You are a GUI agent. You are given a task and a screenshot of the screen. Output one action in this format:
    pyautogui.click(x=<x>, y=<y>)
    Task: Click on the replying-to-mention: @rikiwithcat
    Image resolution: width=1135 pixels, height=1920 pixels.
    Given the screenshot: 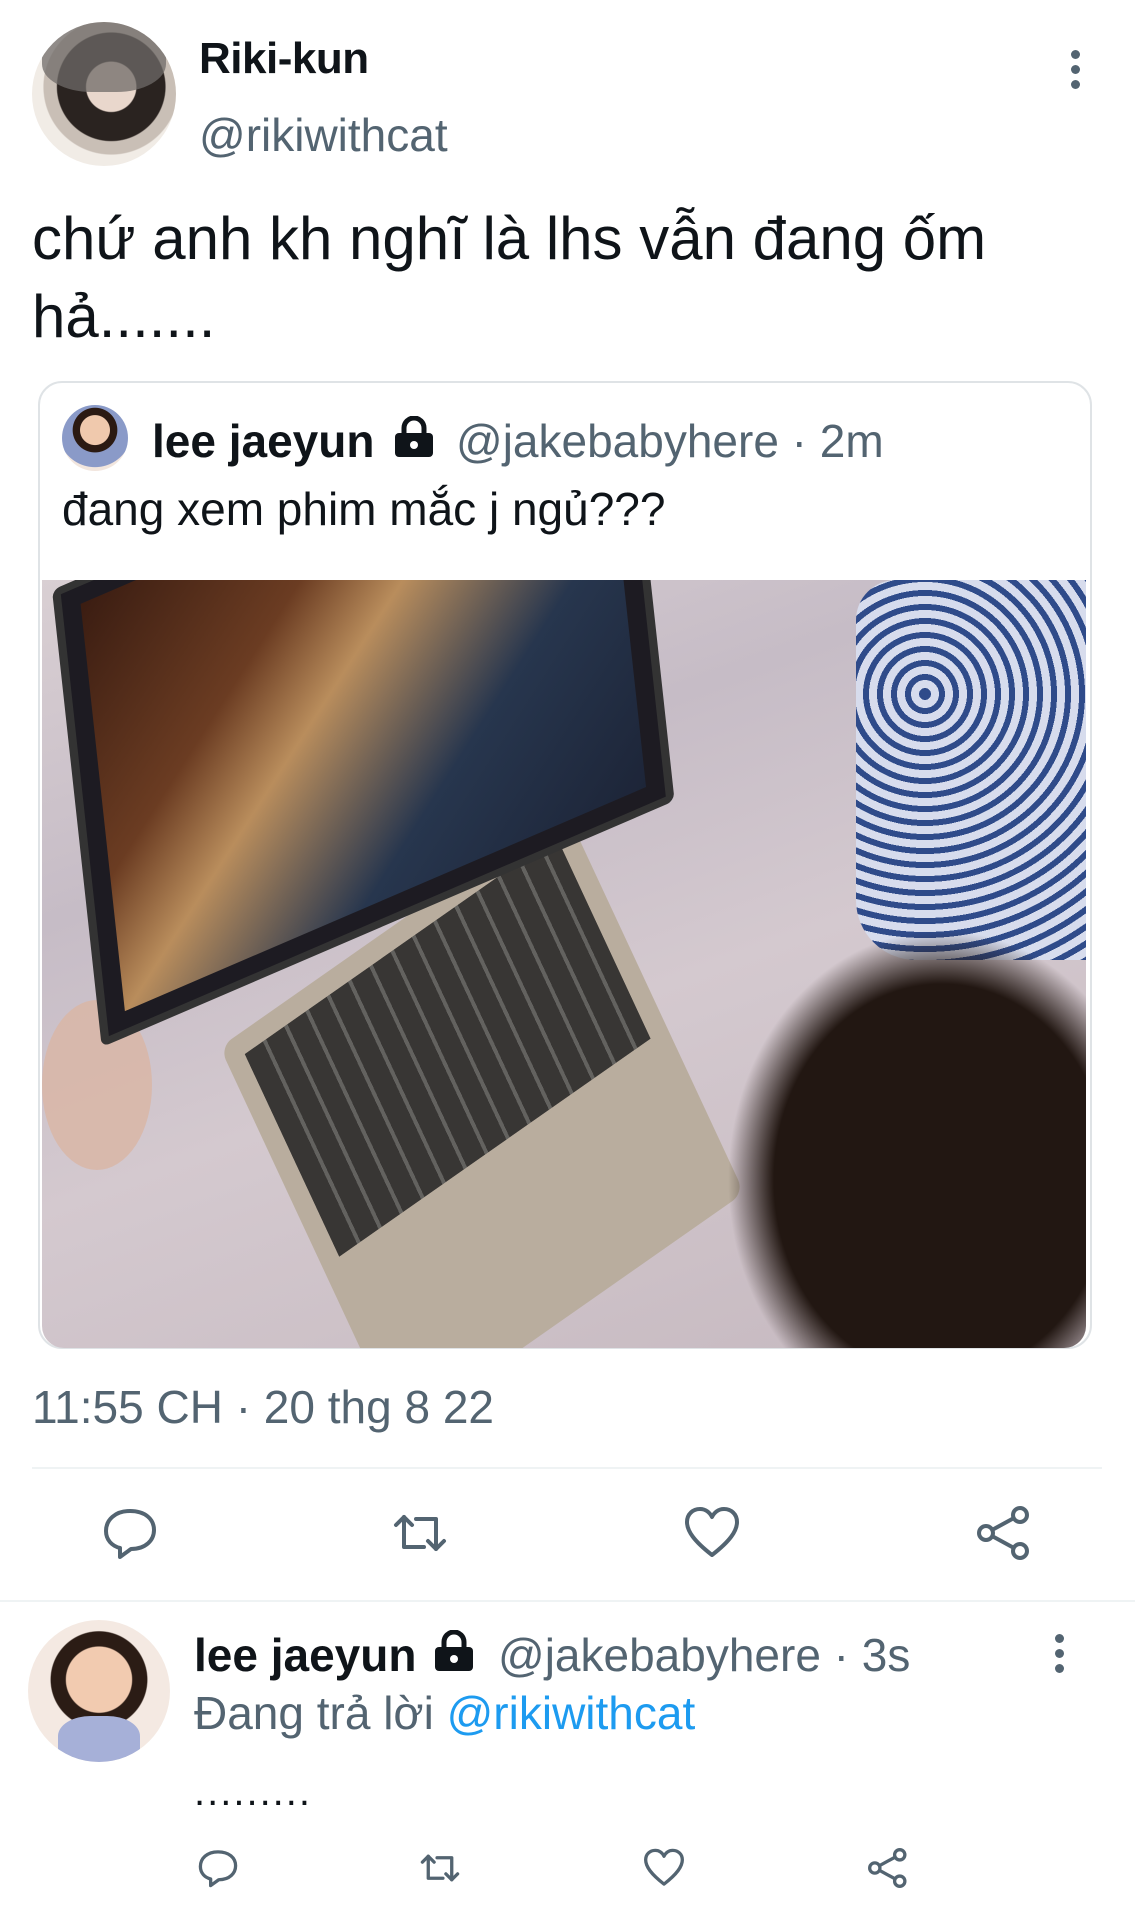 What is the action you would take?
    pyautogui.click(x=571, y=1713)
    